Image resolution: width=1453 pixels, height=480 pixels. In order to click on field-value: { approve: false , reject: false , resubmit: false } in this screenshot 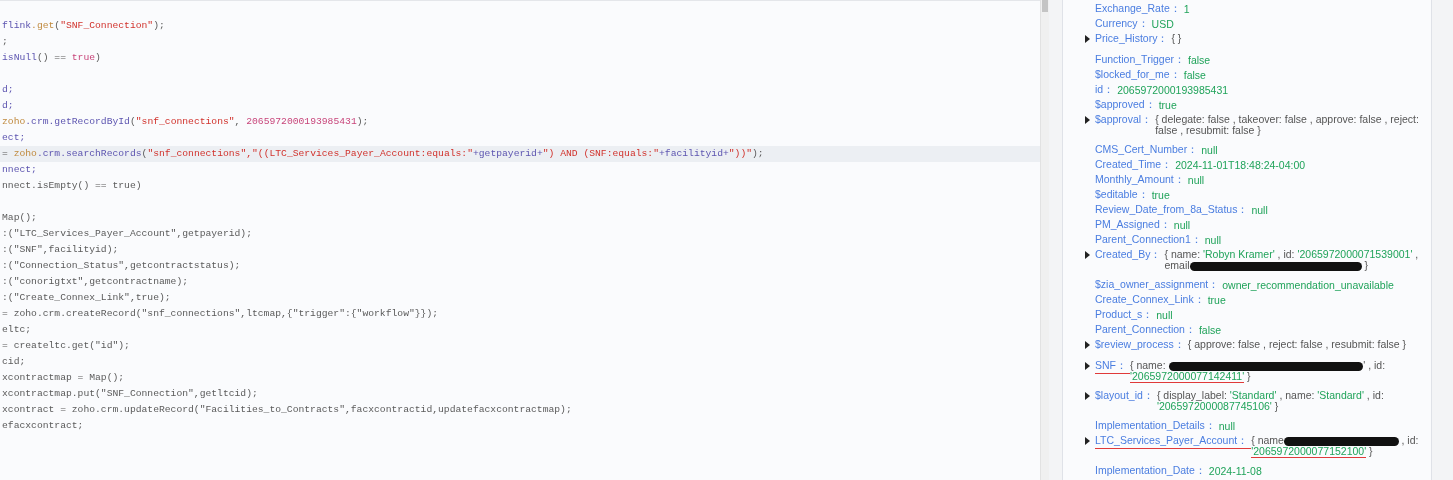, I will do `click(1297, 343)`.